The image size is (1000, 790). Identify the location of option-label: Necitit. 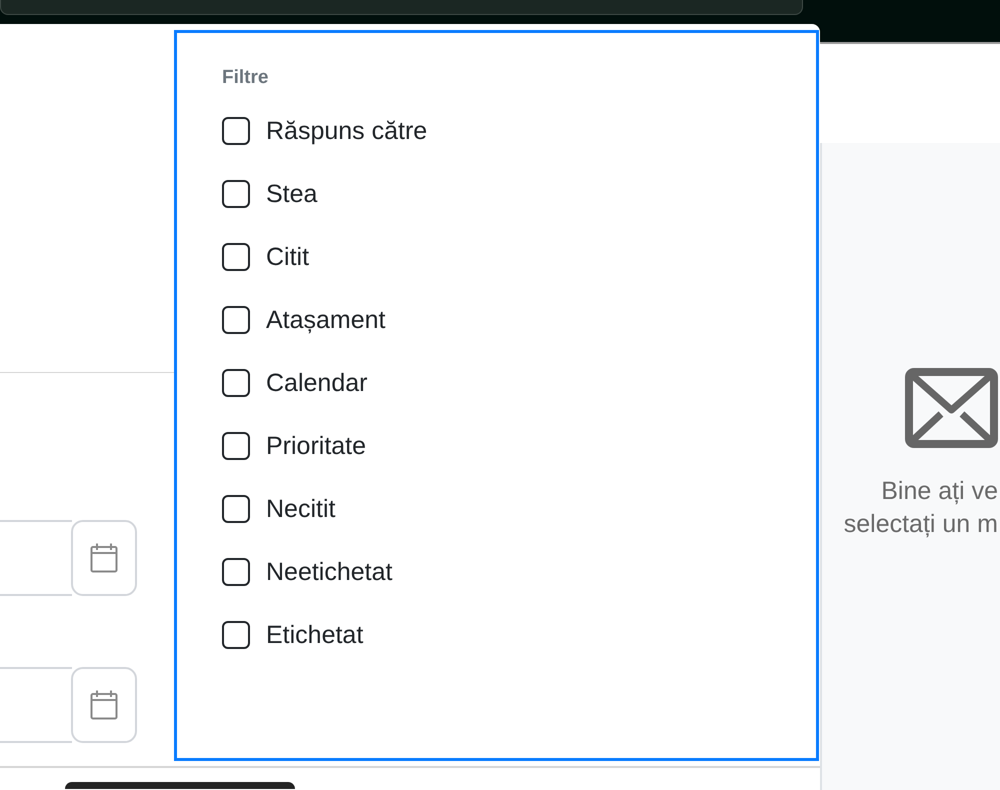
(301, 509).